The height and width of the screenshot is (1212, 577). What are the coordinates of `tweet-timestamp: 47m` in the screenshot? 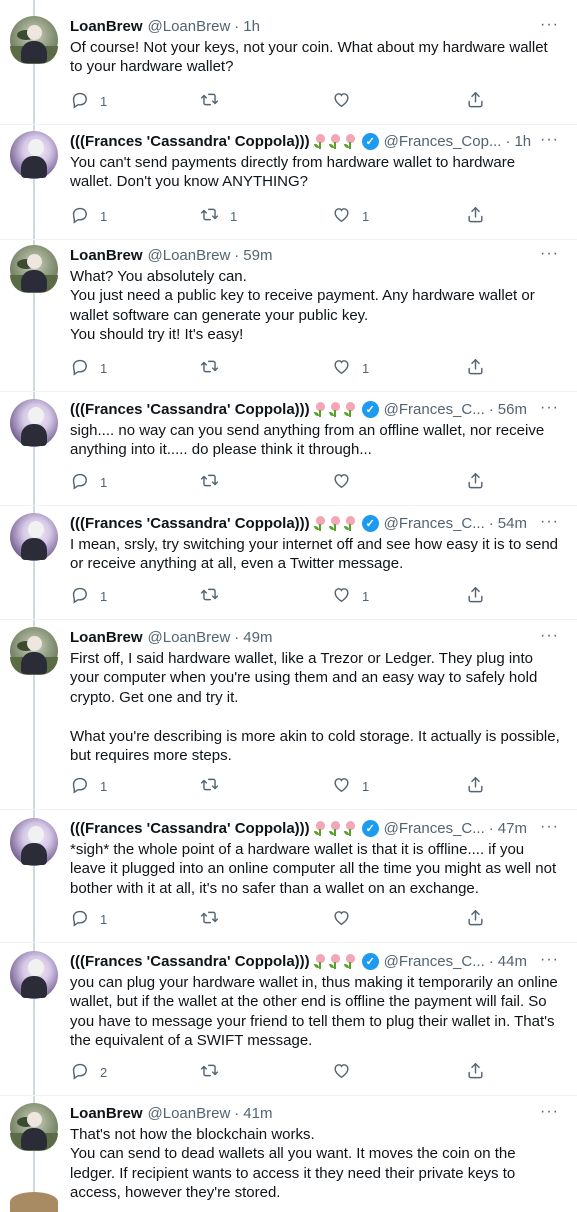 It's located at (512, 828).